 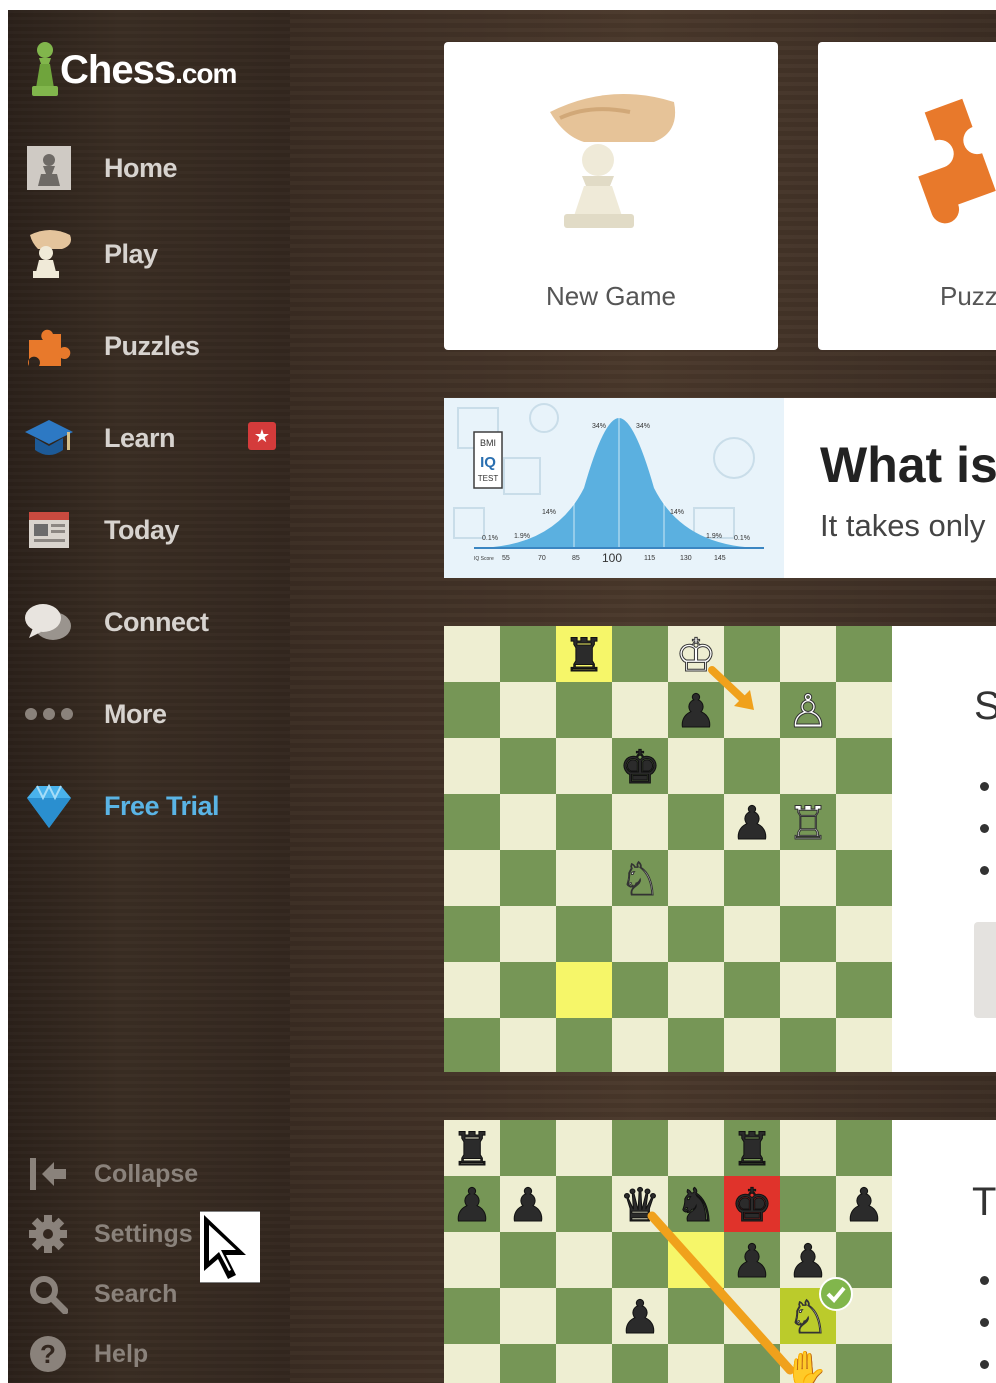 I want to click on nav-play: Play, so click(x=152, y=254).